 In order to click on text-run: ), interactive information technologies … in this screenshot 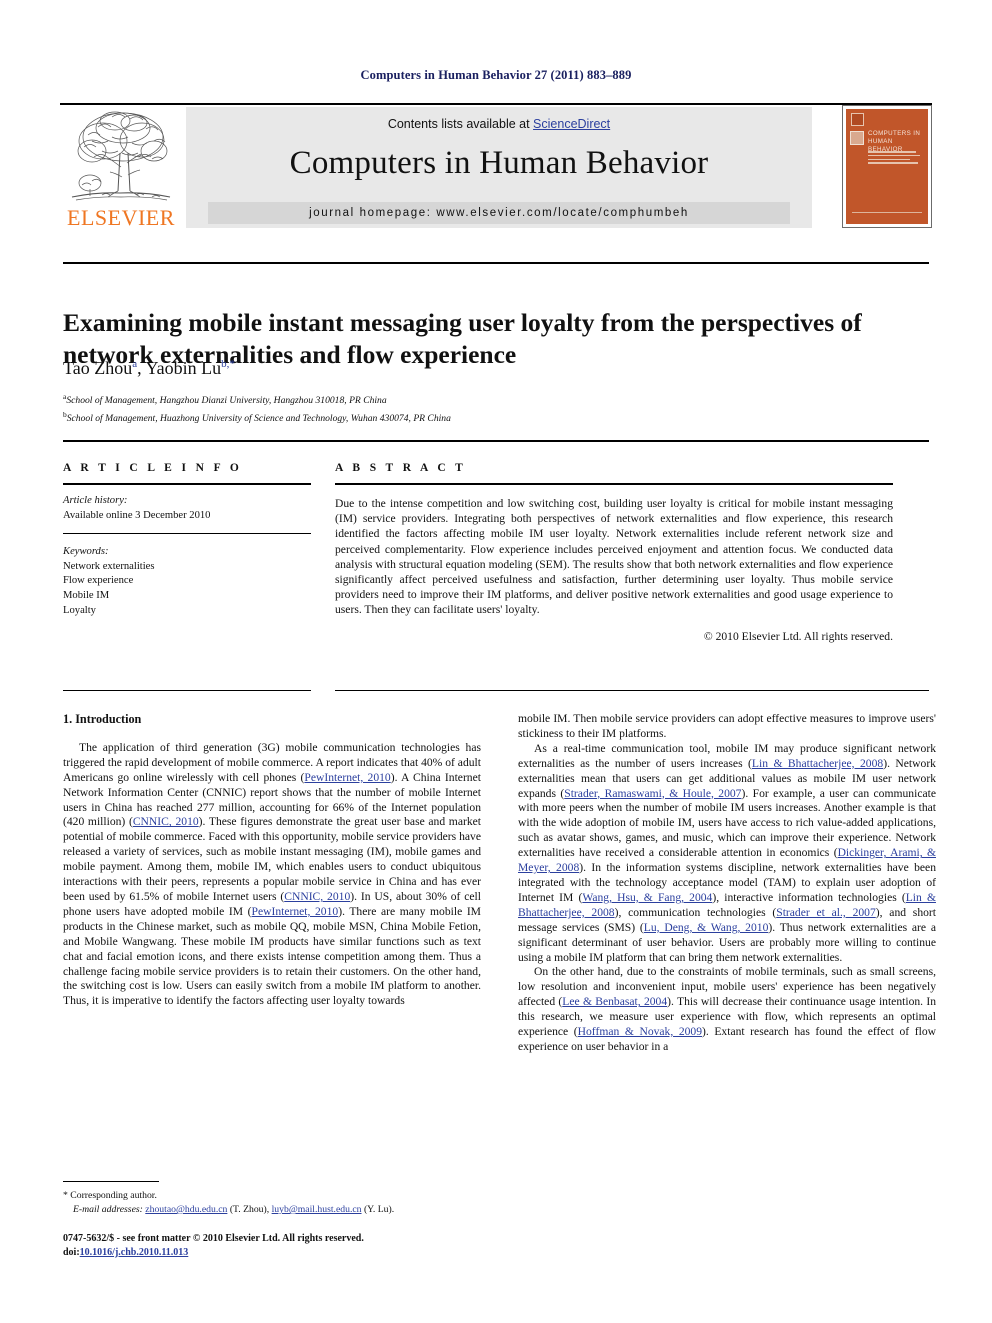, I will do `click(809, 897)`.